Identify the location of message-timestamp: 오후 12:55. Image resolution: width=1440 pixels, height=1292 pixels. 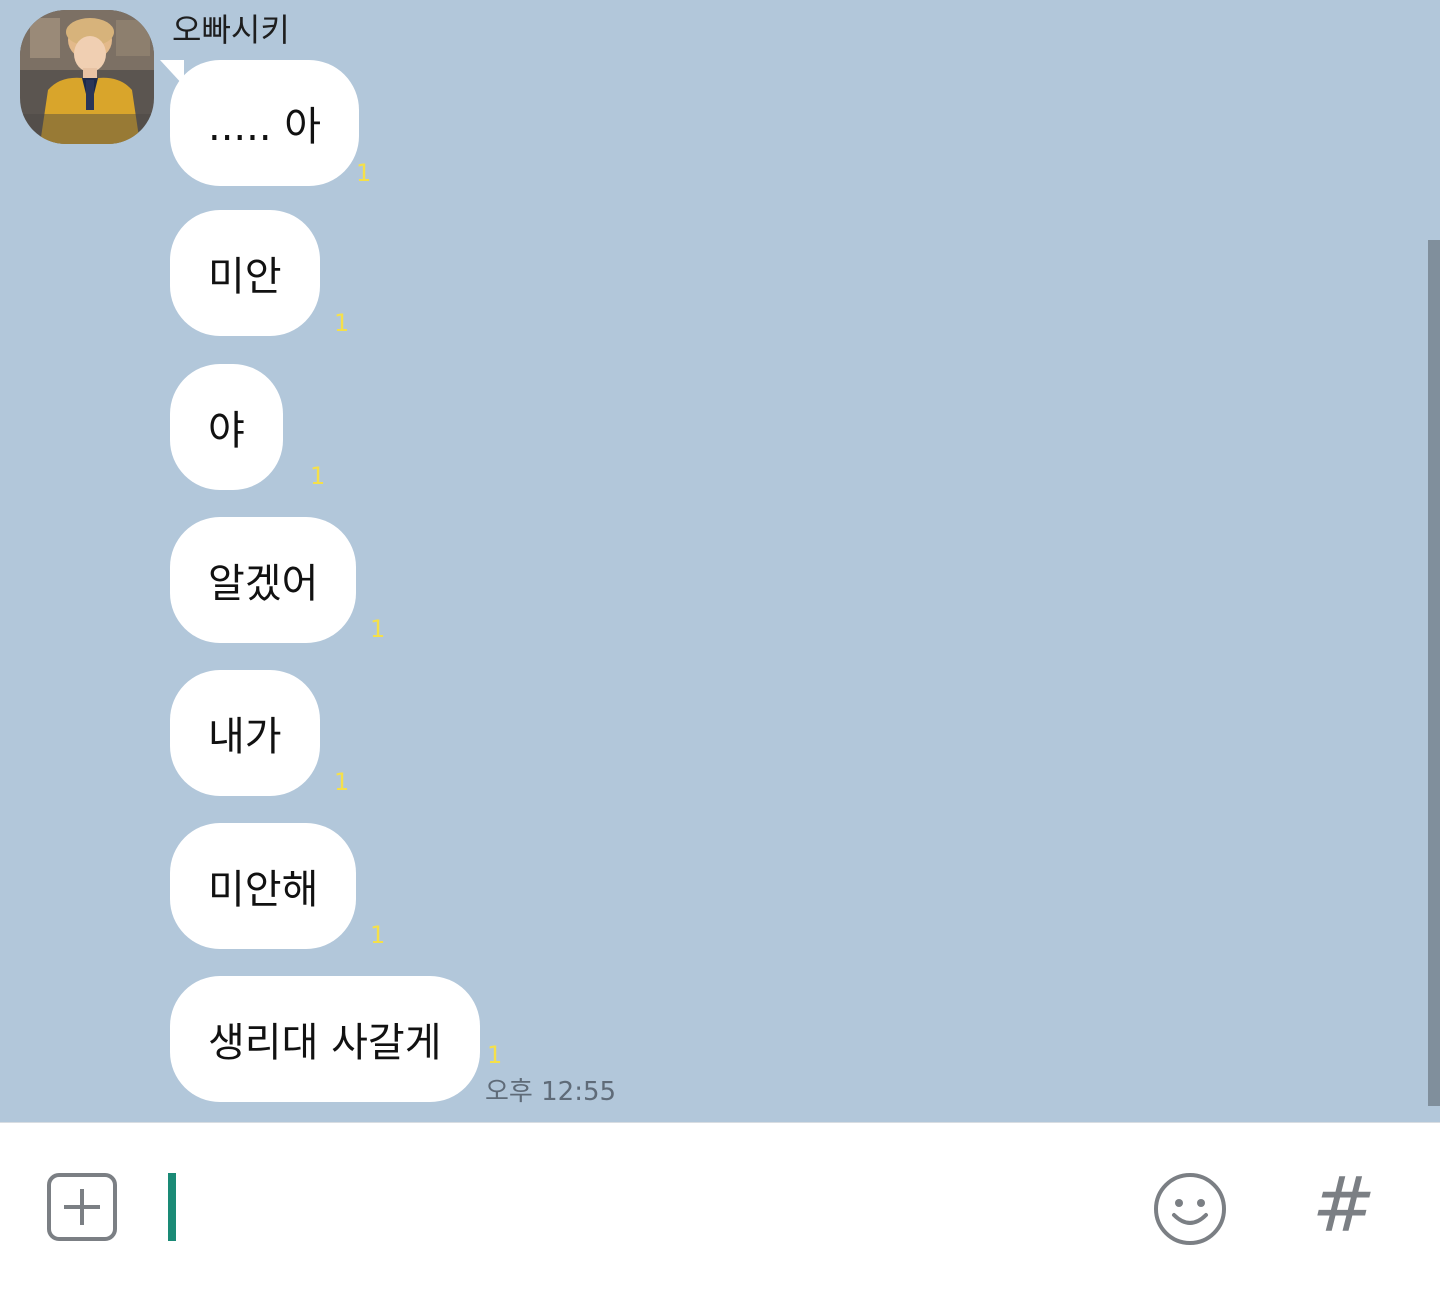
(551, 1092).